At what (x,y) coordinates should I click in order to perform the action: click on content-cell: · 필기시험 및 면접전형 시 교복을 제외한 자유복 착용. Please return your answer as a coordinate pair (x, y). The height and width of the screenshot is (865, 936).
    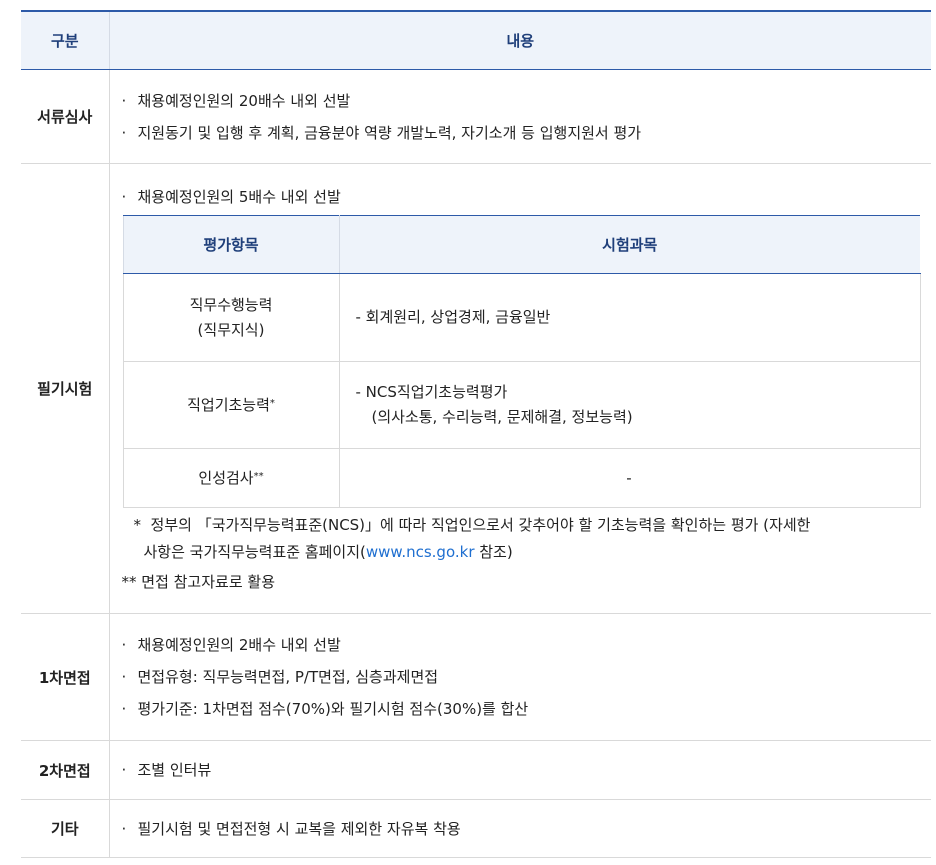
    Looking at the image, I should click on (520, 828).